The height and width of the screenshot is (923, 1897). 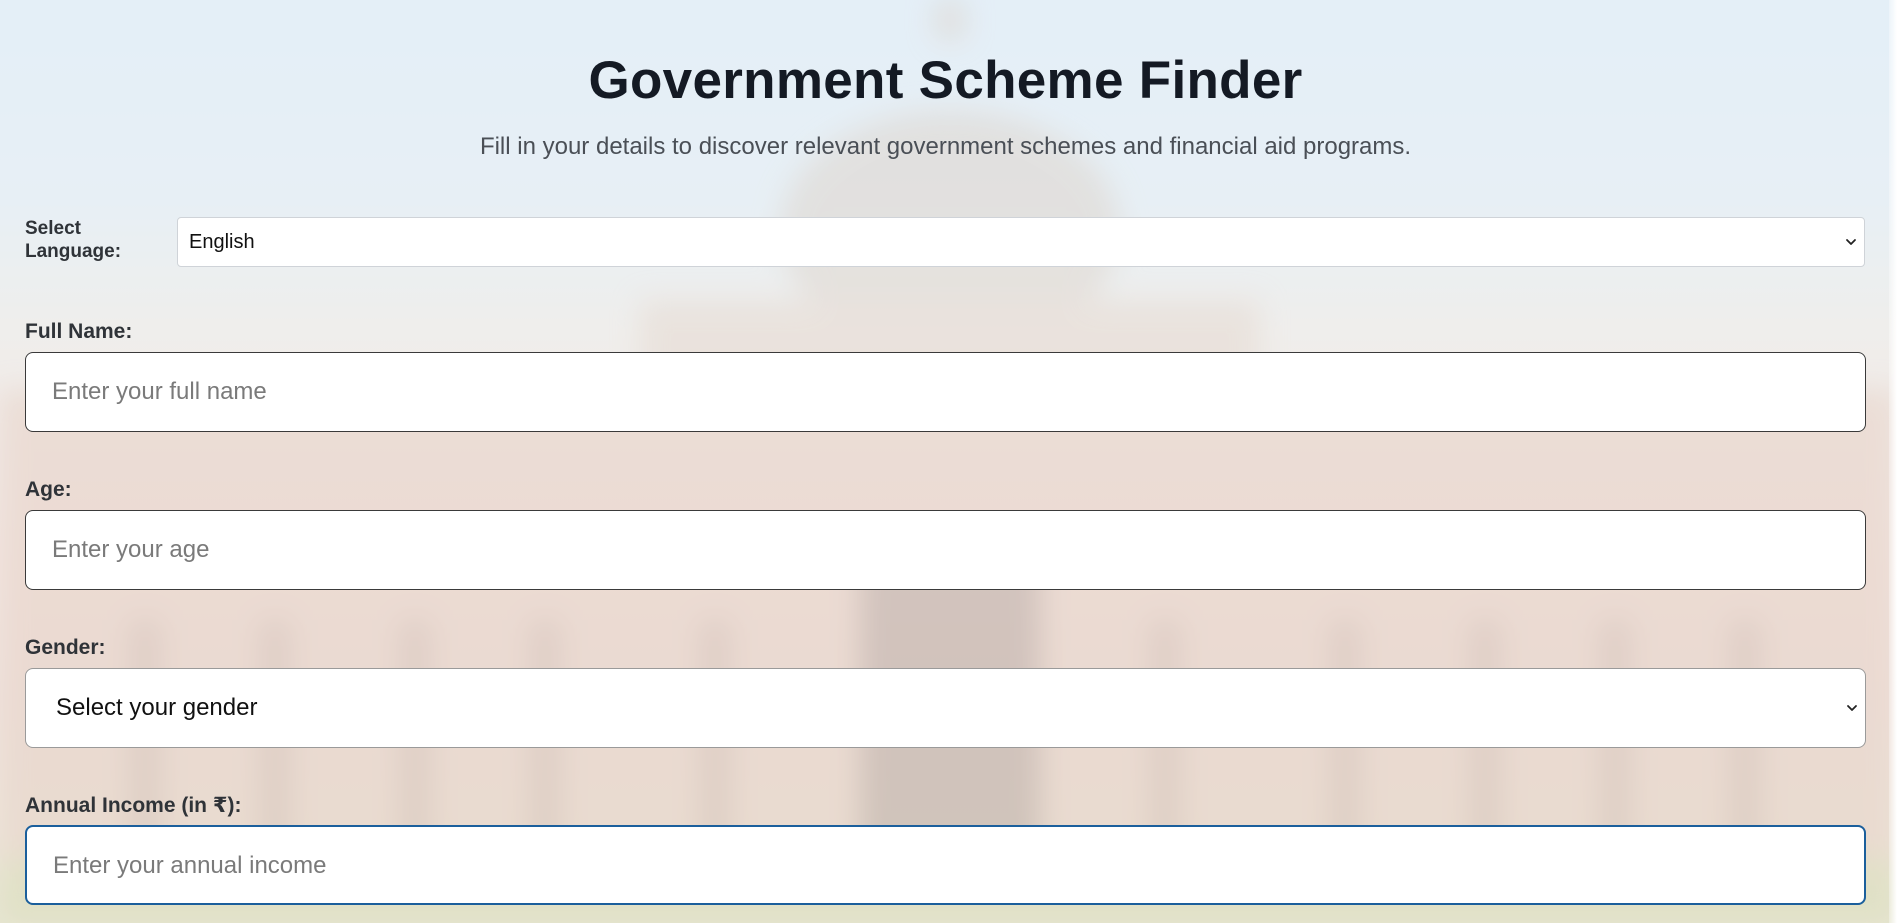 What do you see at coordinates (1893, 461) in the screenshot?
I see `scrollbar-edge` at bounding box center [1893, 461].